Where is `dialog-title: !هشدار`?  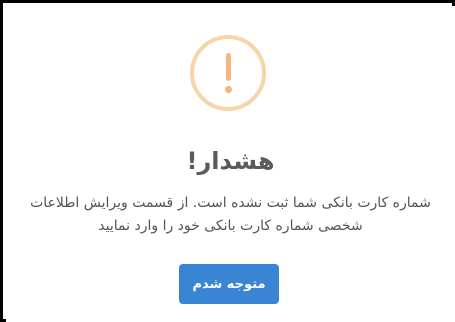
dialog-title: !هشدار is located at coordinates (230, 161).